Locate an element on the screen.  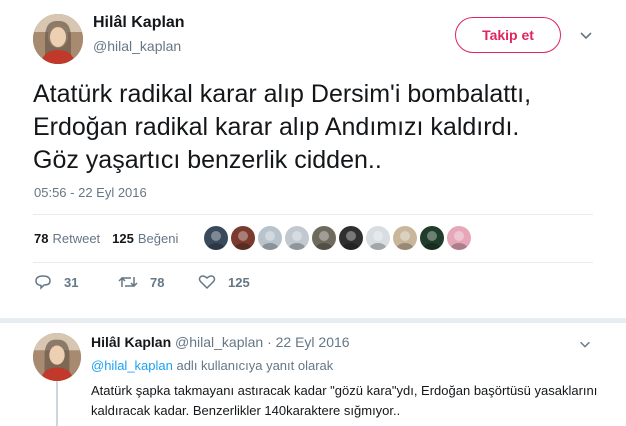
retweet-count: 78 is located at coordinates (157, 282).